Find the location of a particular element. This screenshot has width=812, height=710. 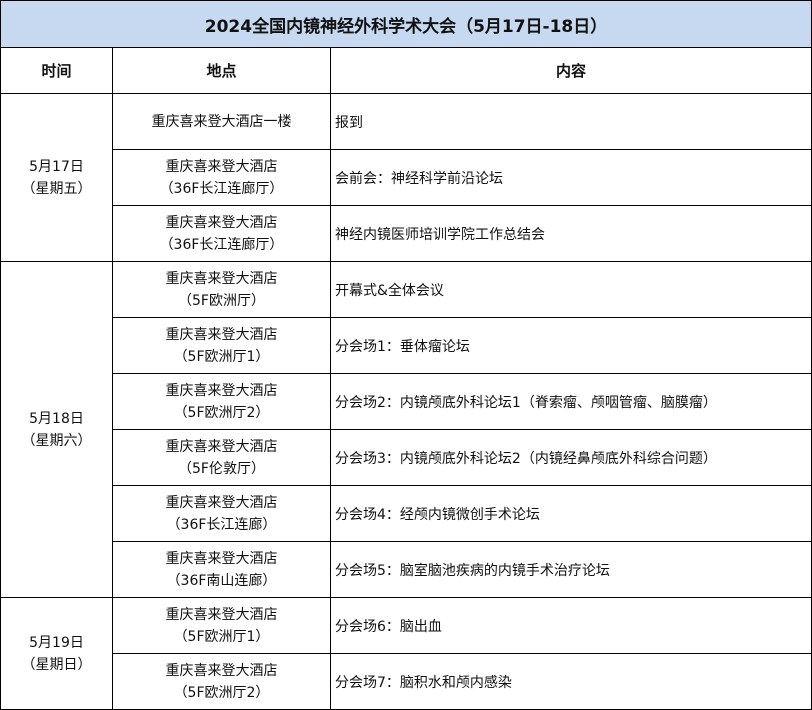

table-row: 重庆喜来登大酒店 （36F长江连廊） 分会场4：经颅内镜微创手术论坛 is located at coordinates (406, 513).